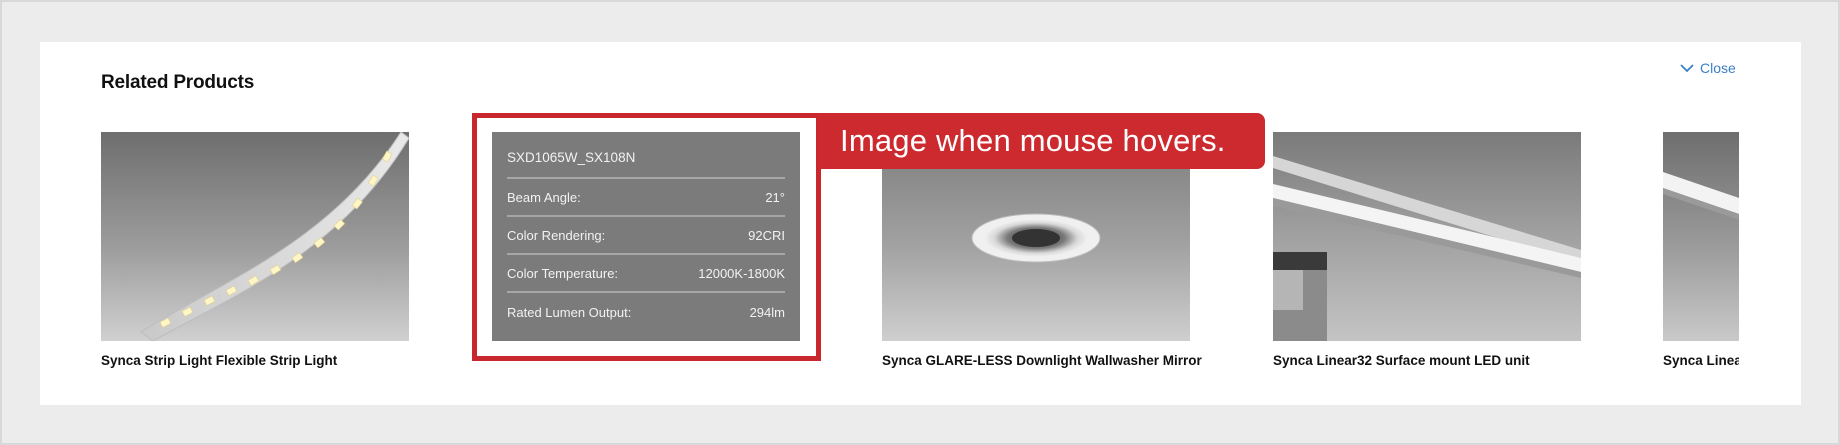  I want to click on spec-label: Color Rendering:, so click(556, 235).